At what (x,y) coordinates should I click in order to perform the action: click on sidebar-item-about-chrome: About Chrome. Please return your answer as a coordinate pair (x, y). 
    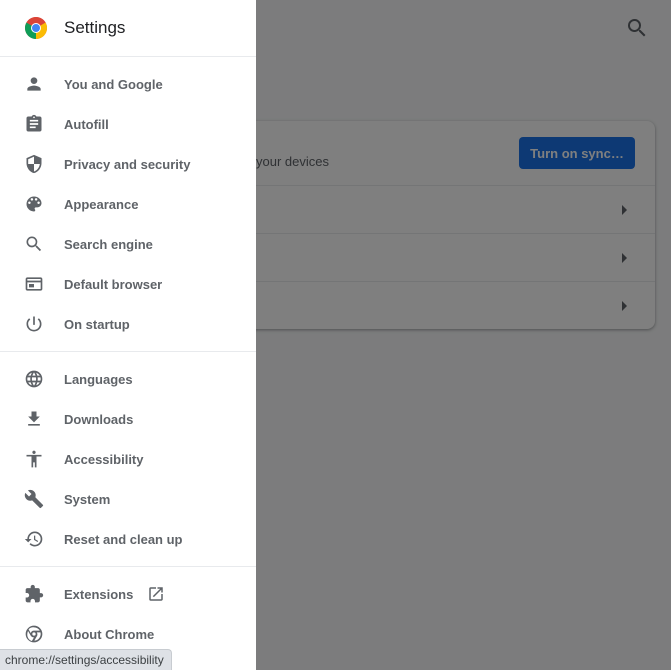
    Looking at the image, I should click on (128, 634).